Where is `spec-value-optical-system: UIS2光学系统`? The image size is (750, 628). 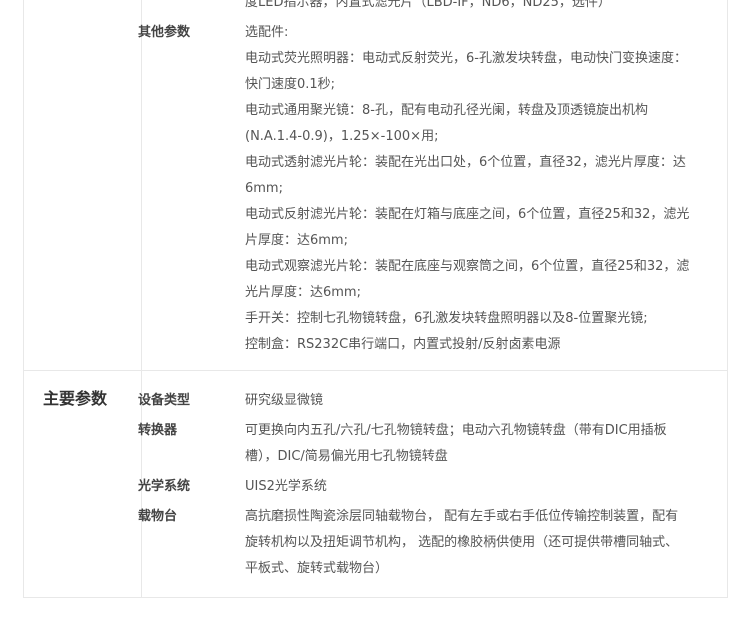
spec-value-optical-system: UIS2光学系统 is located at coordinates (286, 486).